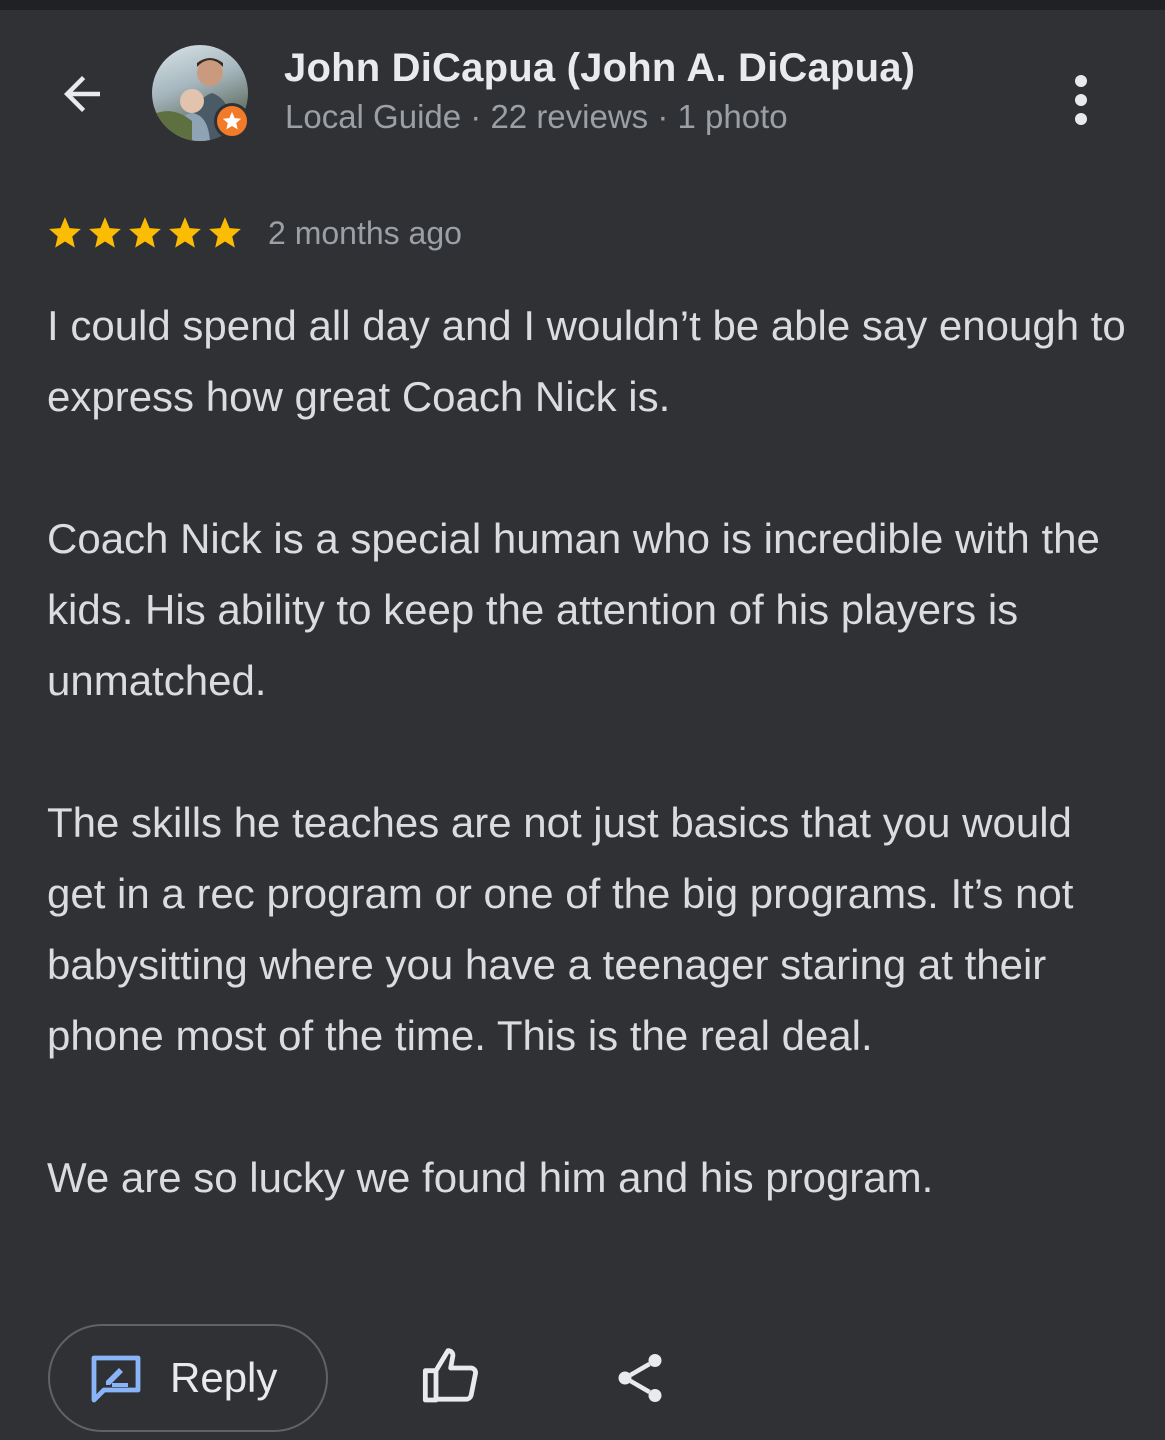 This screenshot has width=1165, height=1440. What do you see at coordinates (365, 232) in the screenshot?
I see `review-date: 2 months ago` at bounding box center [365, 232].